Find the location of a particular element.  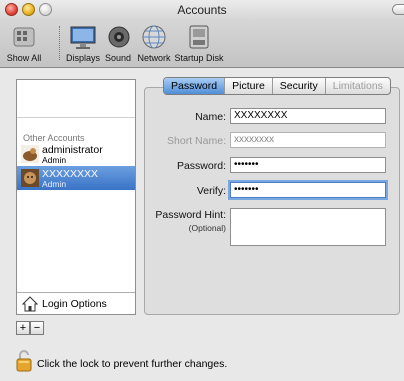

sound-label: Sound is located at coordinates (118, 58).